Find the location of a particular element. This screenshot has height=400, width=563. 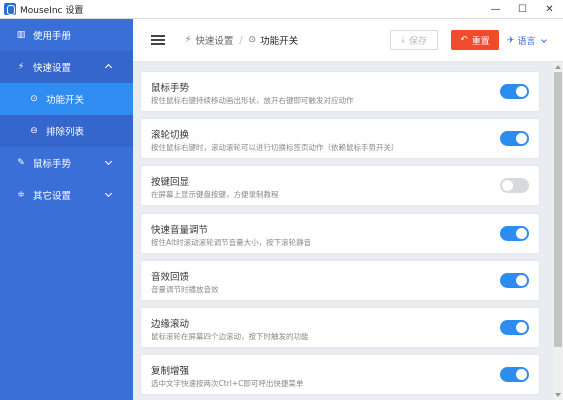

setting-description: 按住鼠标右键持续移动画出形状，放开右键即可触发对应动作 is located at coordinates (252, 100).